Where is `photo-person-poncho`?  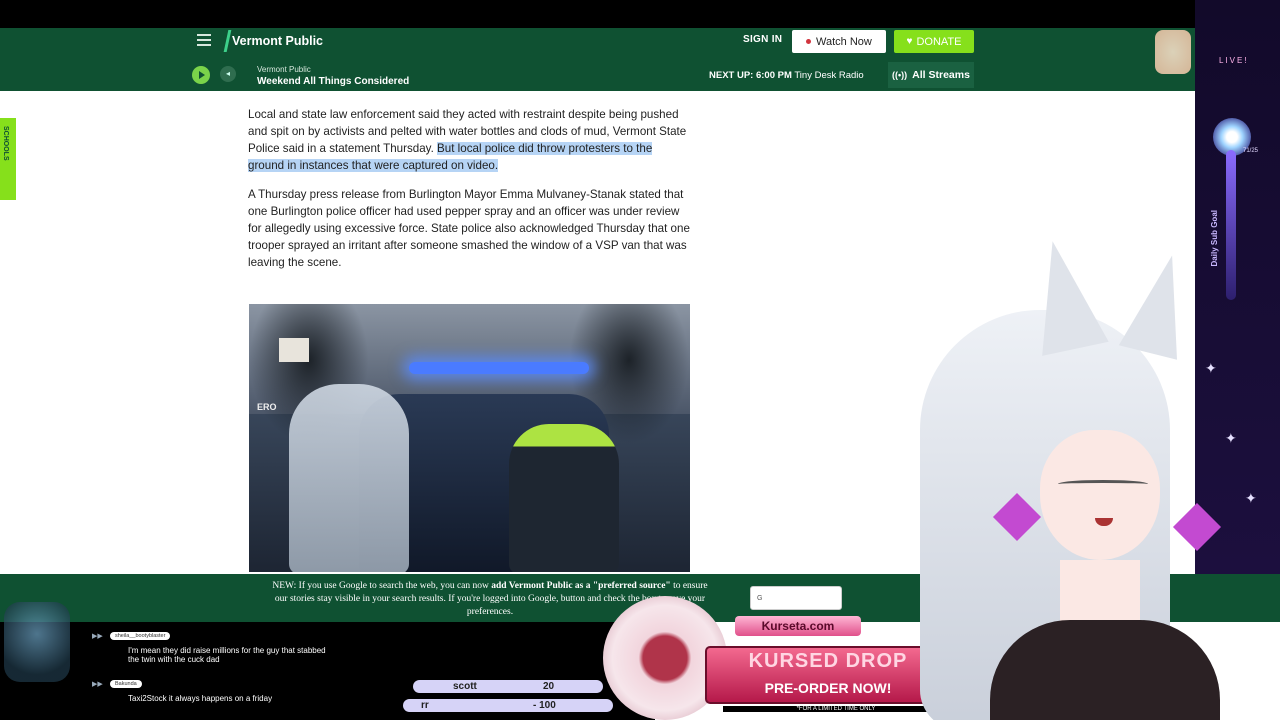 photo-person-poncho is located at coordinates (349, 478).